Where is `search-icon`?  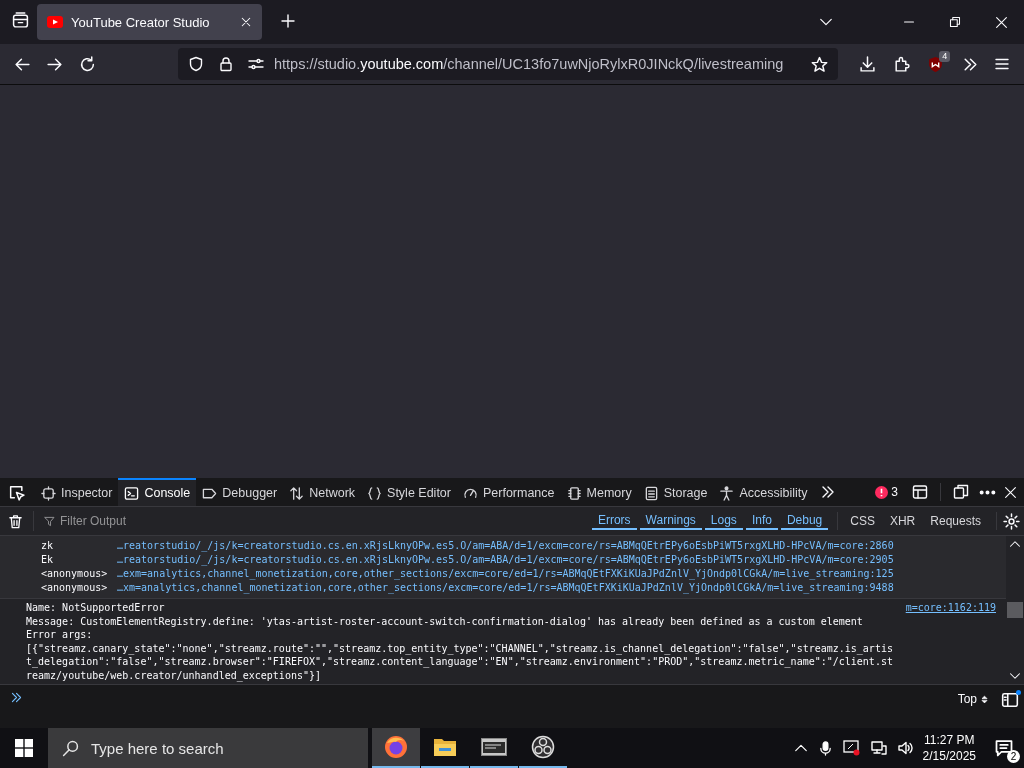
search-icon is located at coordinates (70, 748).